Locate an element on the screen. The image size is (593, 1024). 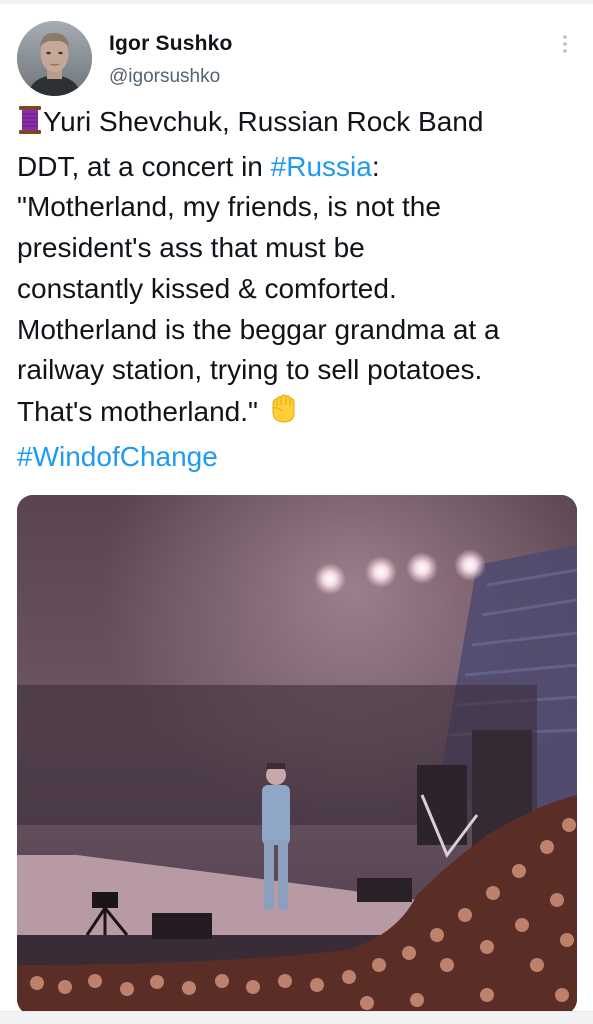
tweet-line-text: That's motherland." is located at coordinates (141, 411).